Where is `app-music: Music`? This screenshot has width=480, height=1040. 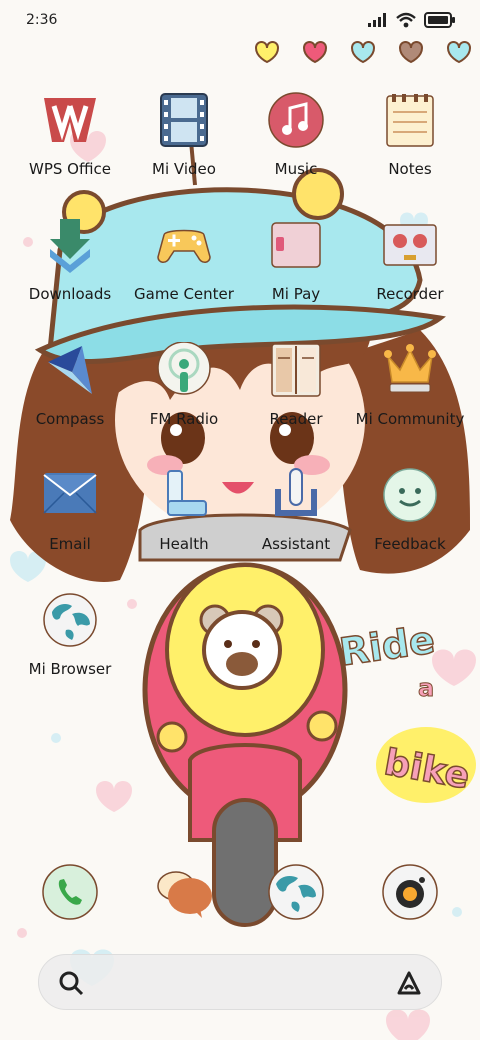 app-music: Music is located at coordinates (296, 147).